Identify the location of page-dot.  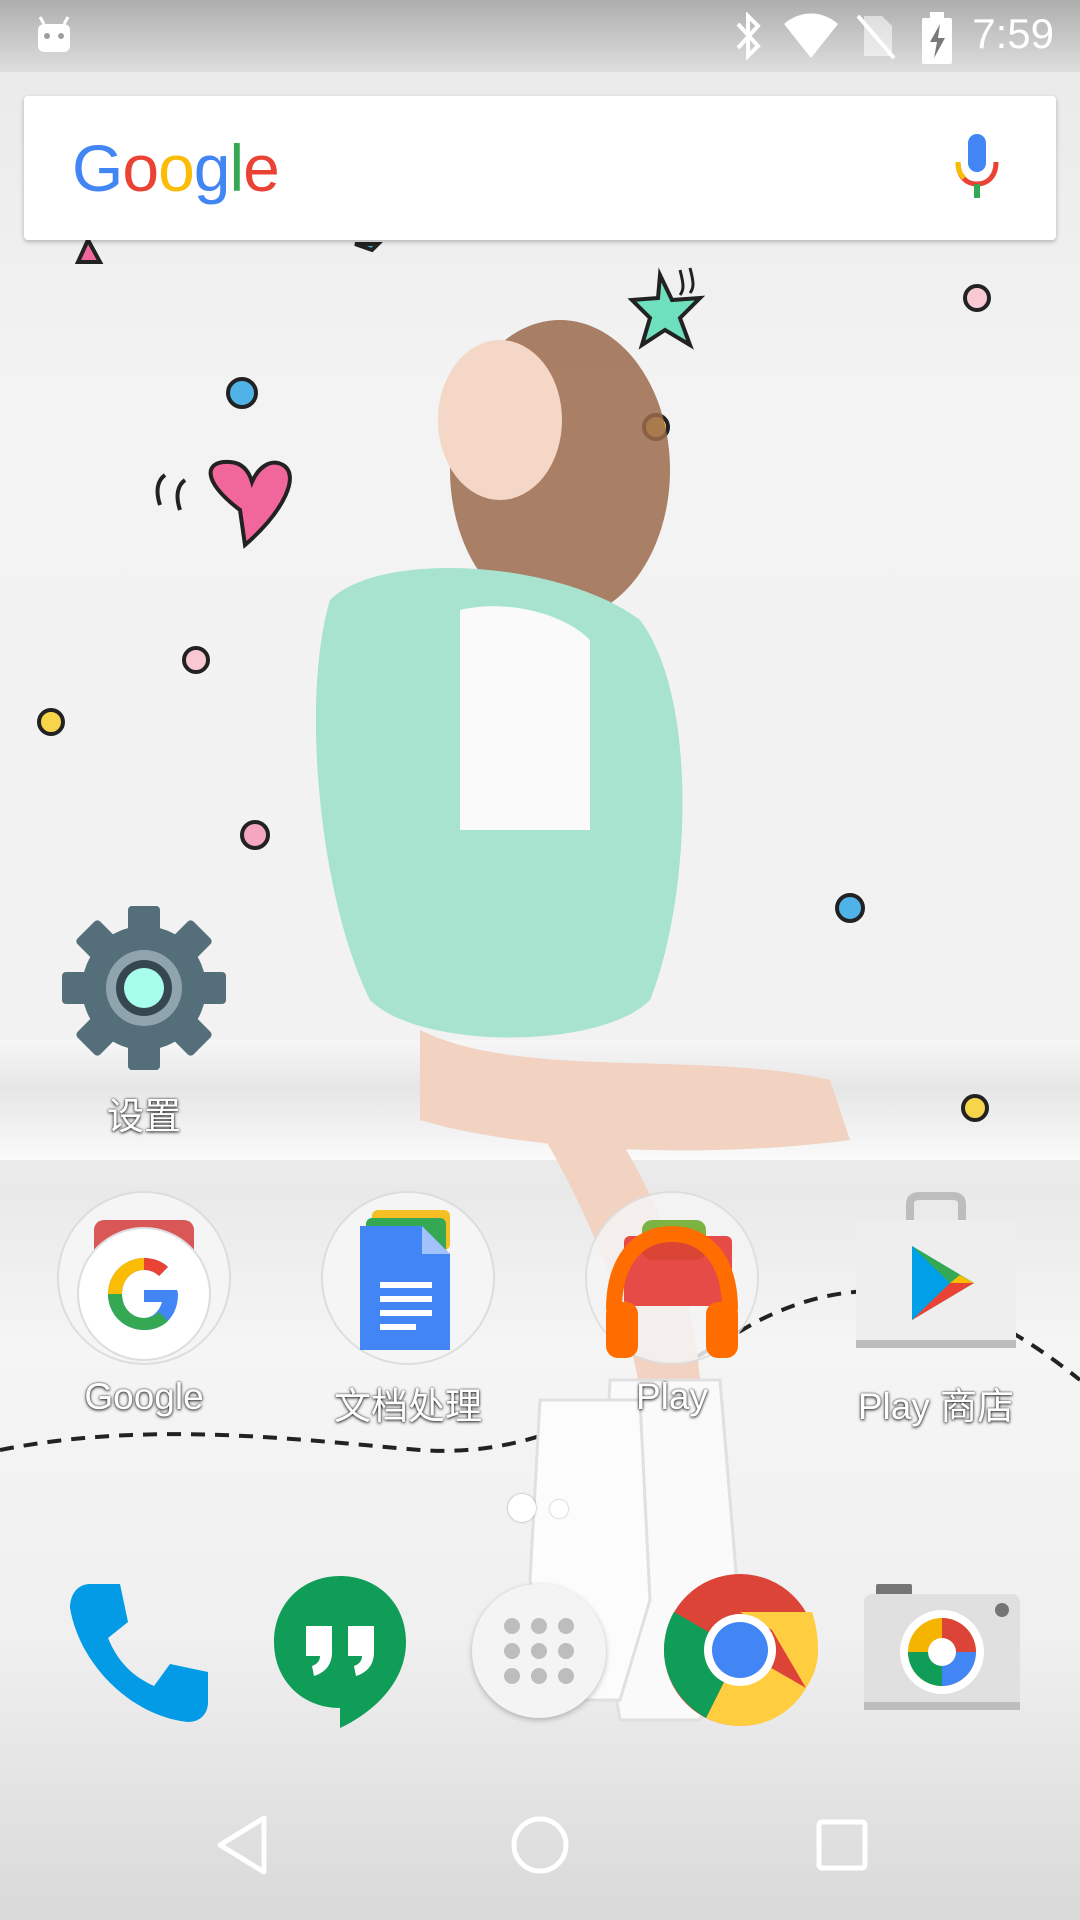
(559, 1509).